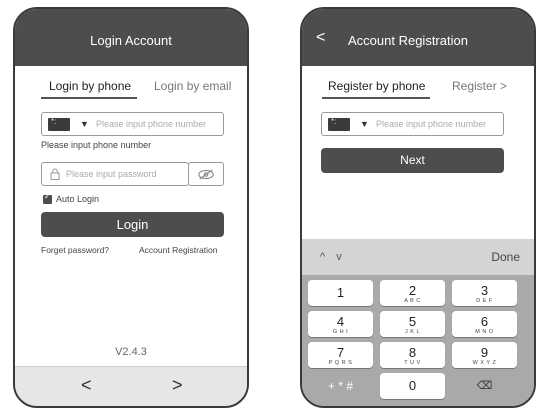 Image resolution: width=557 pixels, height=415 pixels. Describe the element at coordinates (340, 332) in the screenshot. I see `key-letters: G H I` at that location.